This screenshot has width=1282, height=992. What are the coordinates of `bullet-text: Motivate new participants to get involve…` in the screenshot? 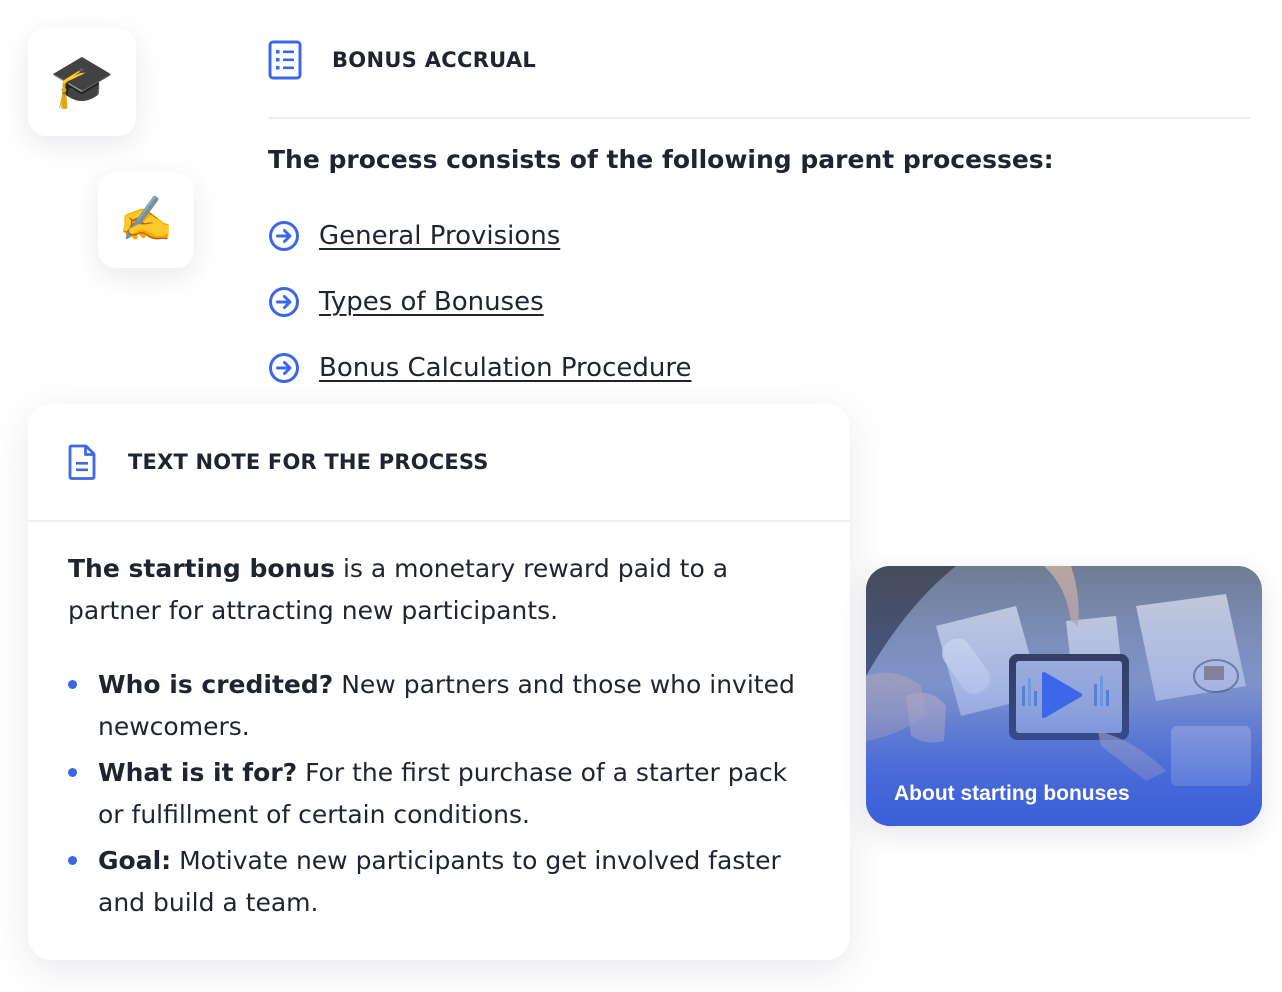 It's located at (439, 881).